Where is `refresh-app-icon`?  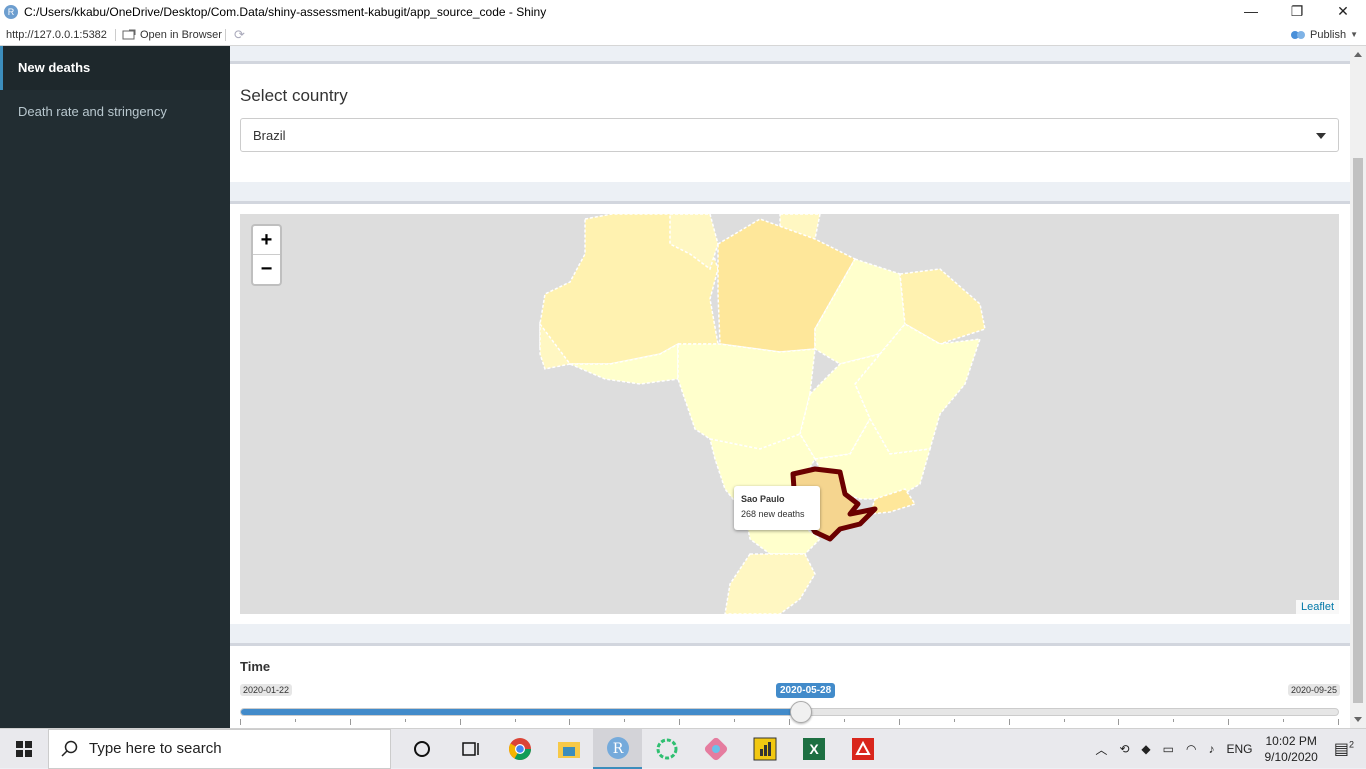 refresh-app-icon is located at coordinates (666, 749).